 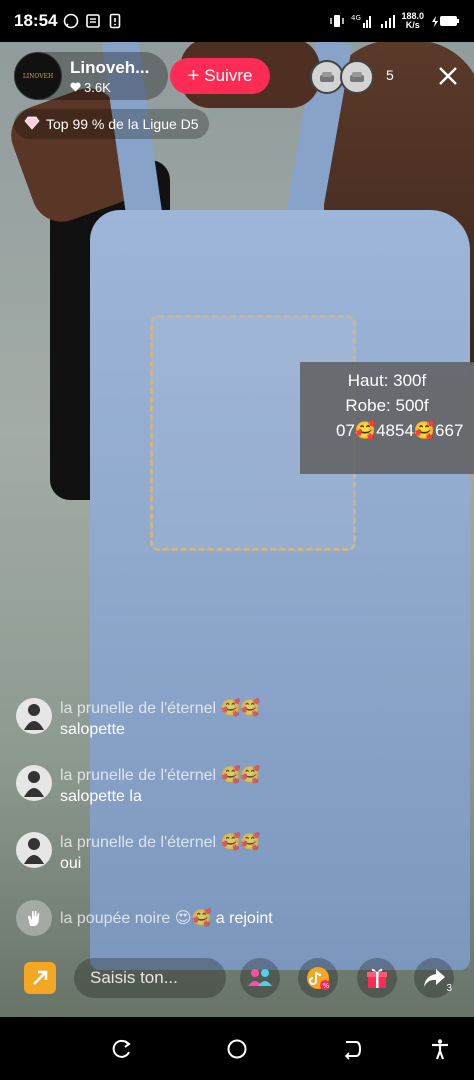 I want to click on home-icon, so click(x=237, y=1049).